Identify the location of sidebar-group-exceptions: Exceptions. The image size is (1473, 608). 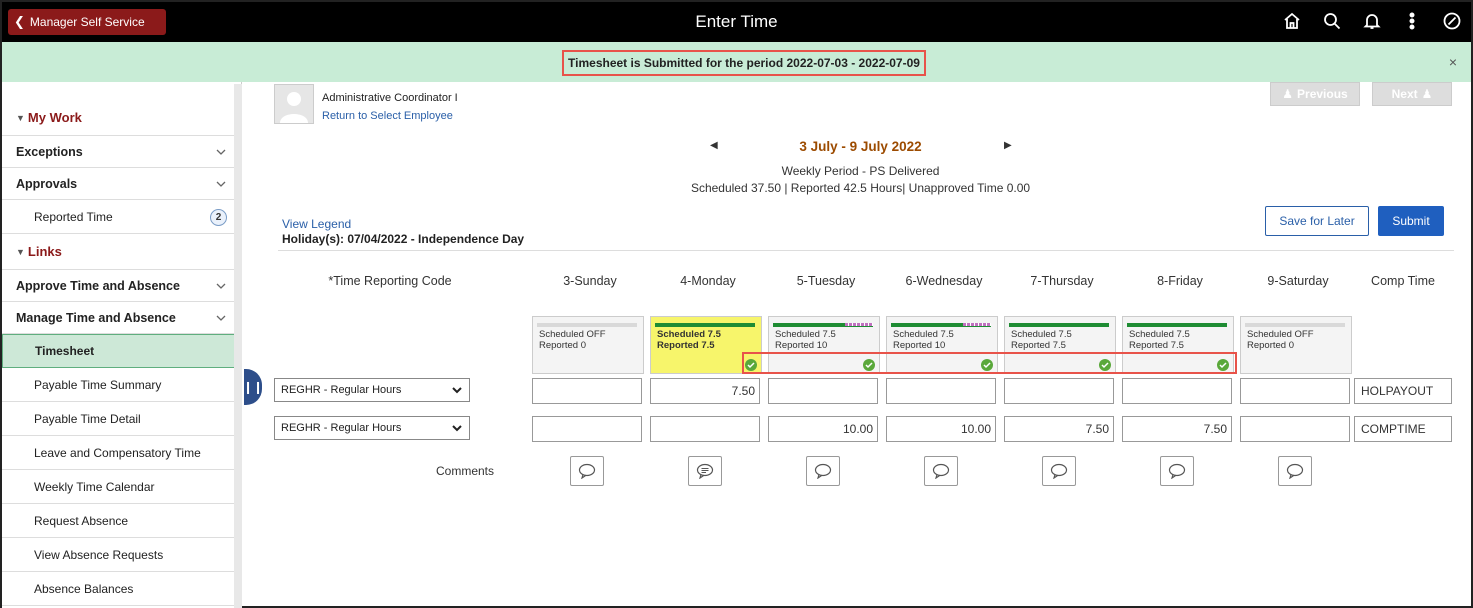
(121, 152).